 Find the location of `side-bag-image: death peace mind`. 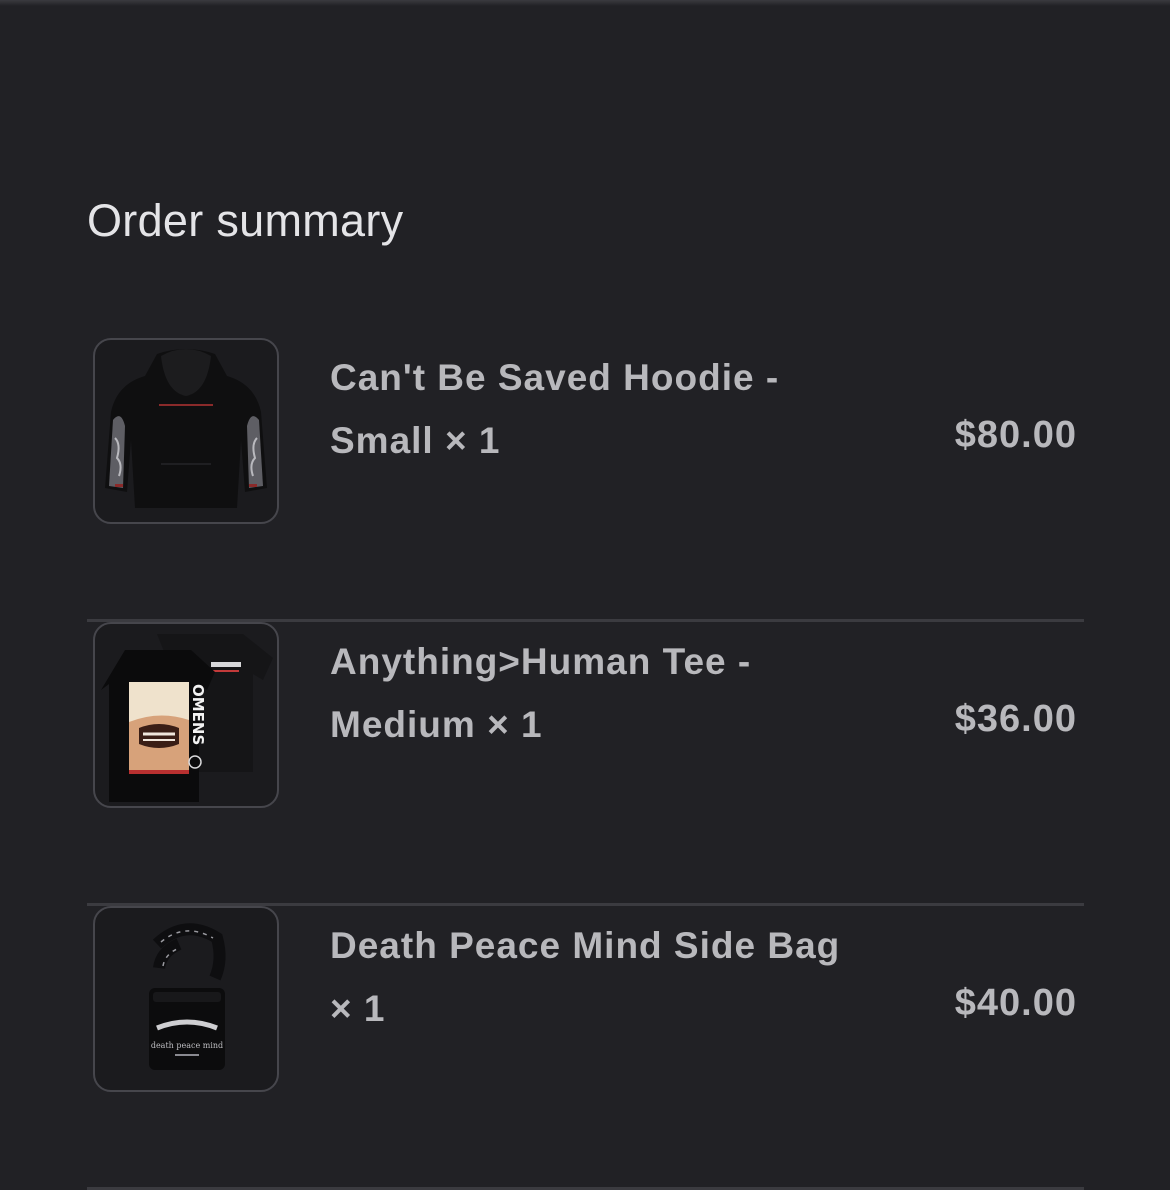

side-bag-image: death peace mind is located at coordinates (186, 999).